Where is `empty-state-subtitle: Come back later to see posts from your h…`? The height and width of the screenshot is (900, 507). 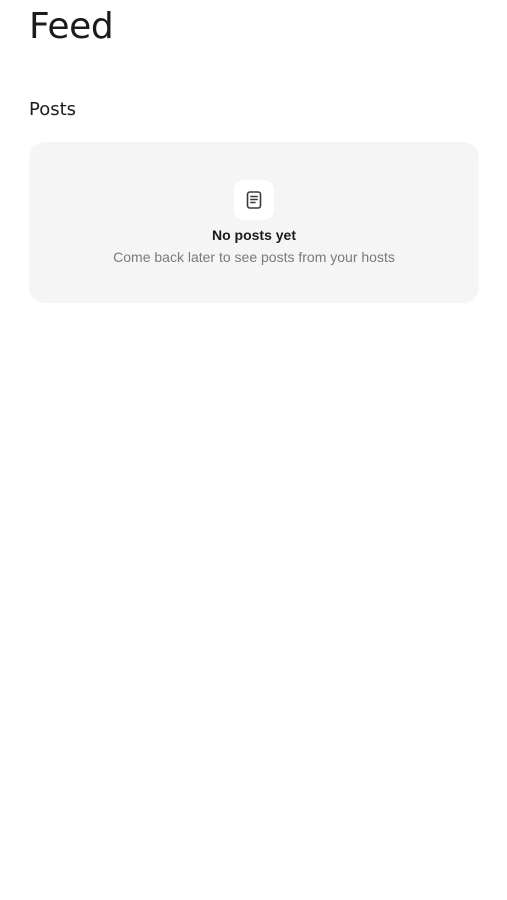
empty-state-subtitle: Come back later to see posts from your h… is located at coordinates (254, 257).